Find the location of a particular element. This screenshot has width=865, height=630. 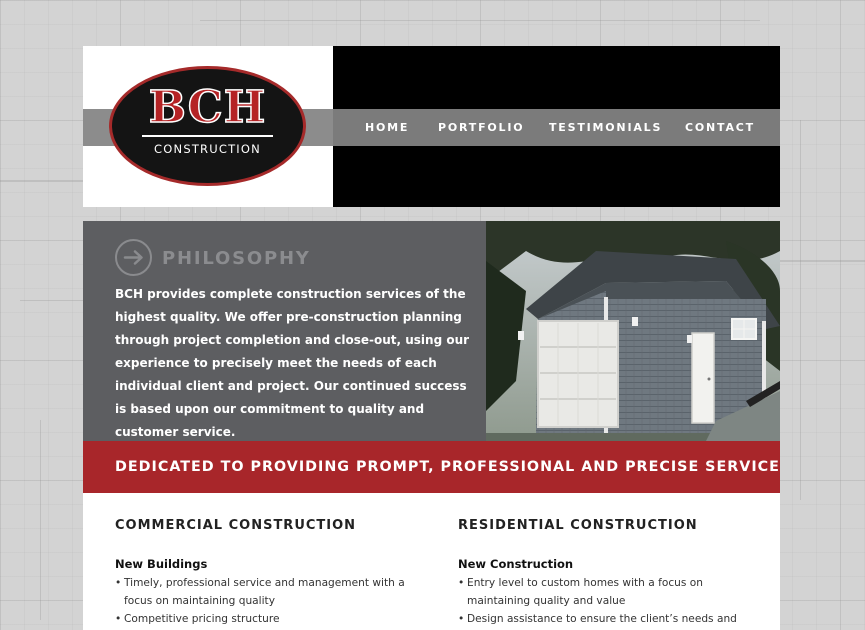

logo-title: BCH is located at coordinates (207, 107).